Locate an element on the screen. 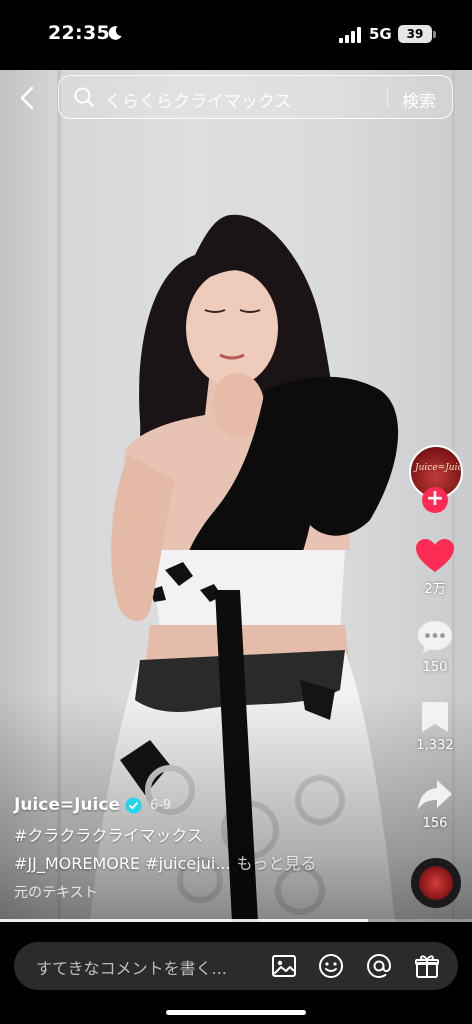 The image size is (472, 1024). music-cover is located at coordinates (436, 883).